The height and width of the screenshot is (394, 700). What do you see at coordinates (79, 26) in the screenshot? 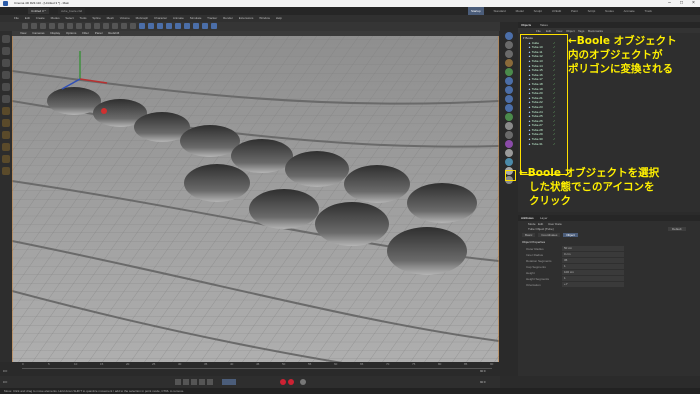
I see `x-axis-icon` at bounding box center [79, 26].